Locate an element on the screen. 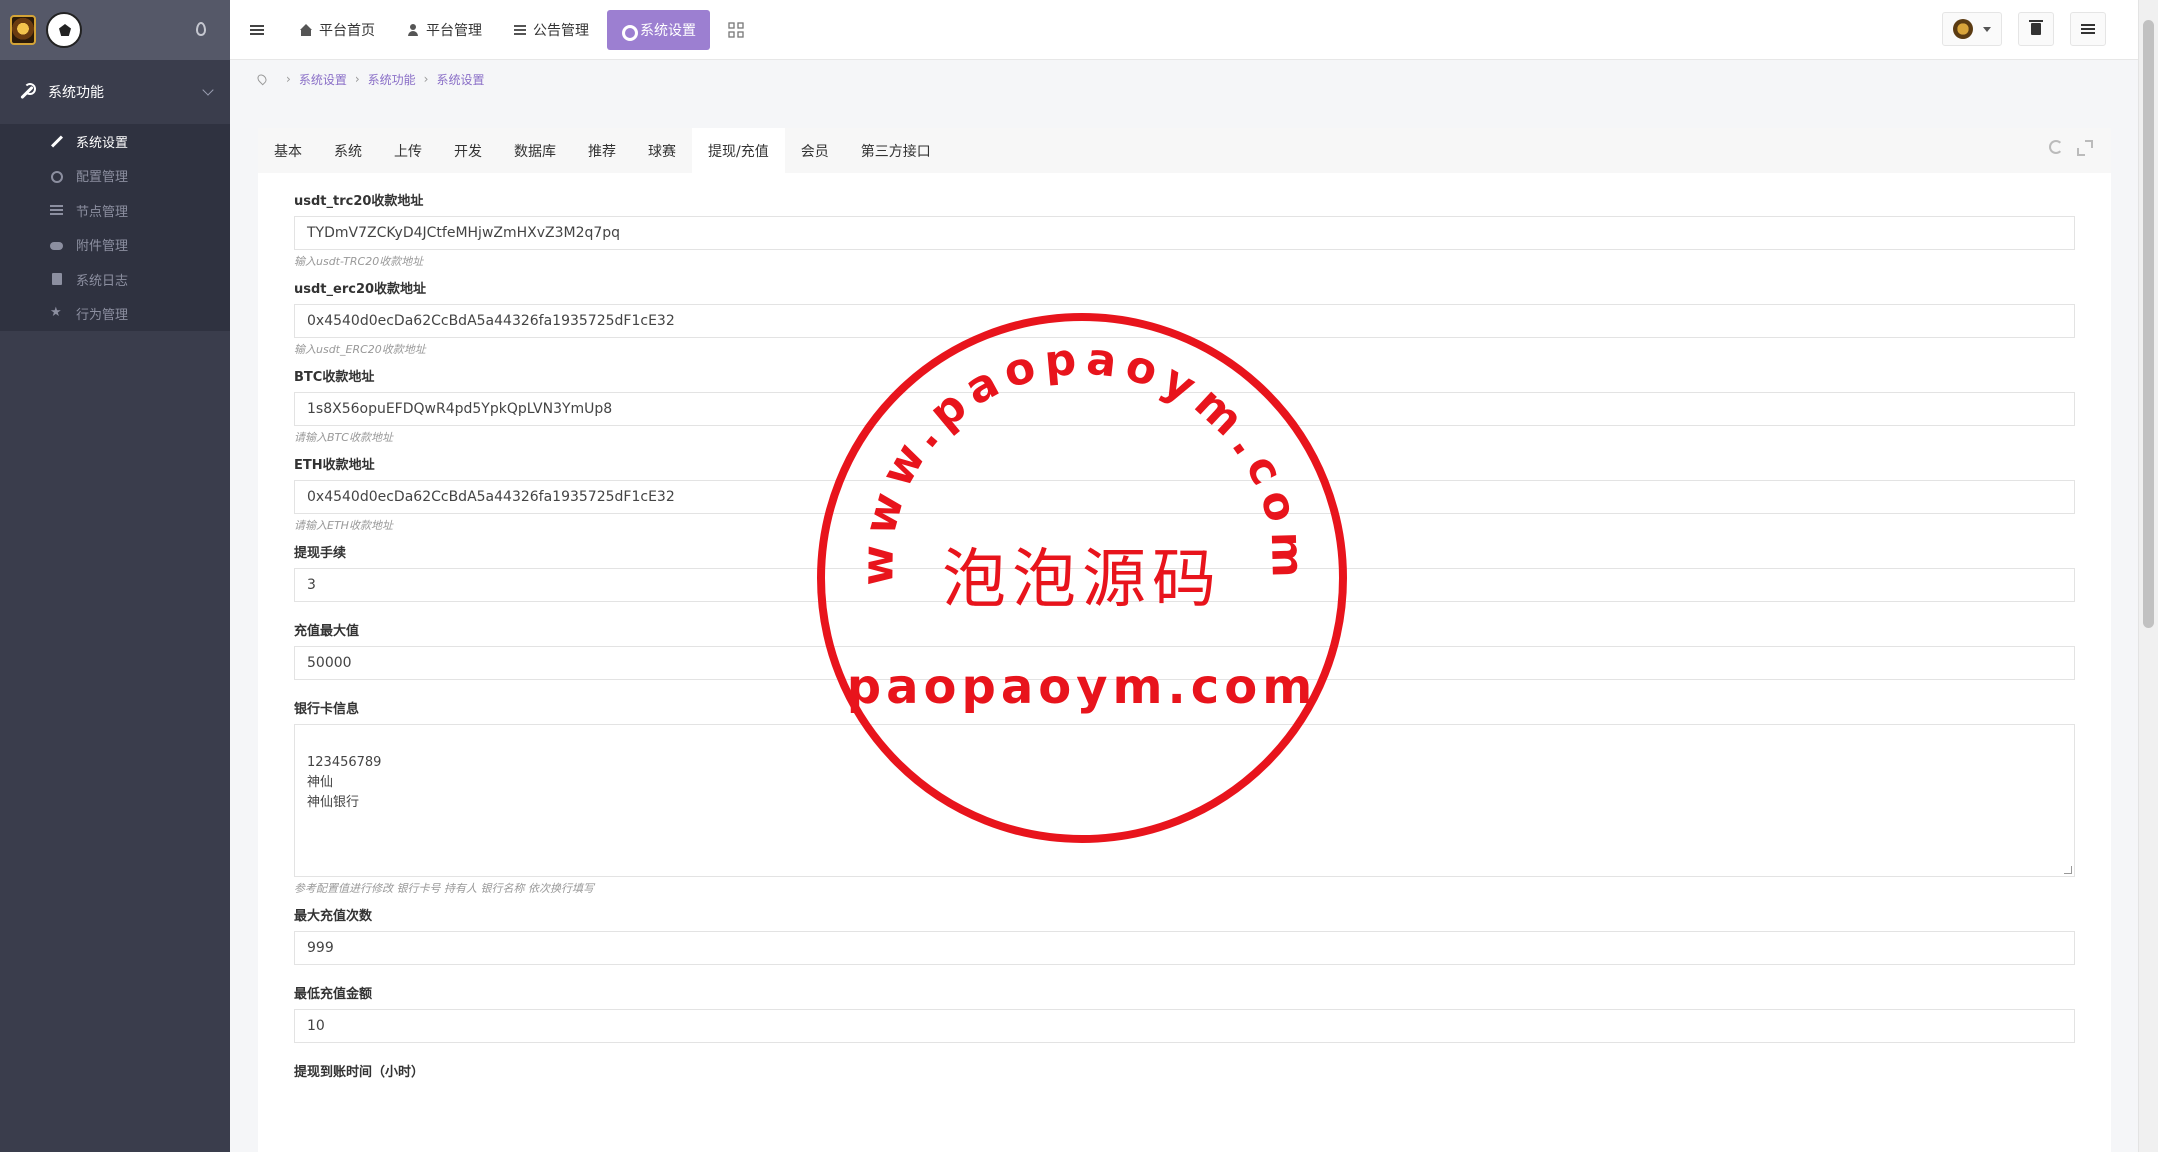  scrollbar-thumb is located at coordinates (2148, 324).